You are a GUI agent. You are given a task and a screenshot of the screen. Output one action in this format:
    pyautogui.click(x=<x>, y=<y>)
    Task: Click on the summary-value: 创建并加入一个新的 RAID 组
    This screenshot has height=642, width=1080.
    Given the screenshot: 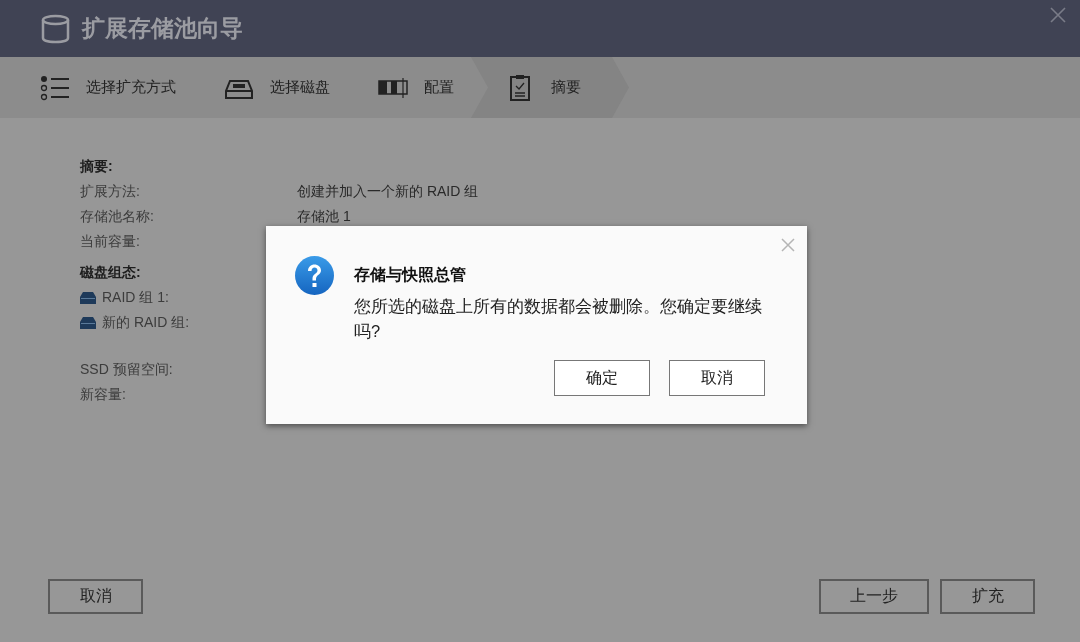 What is the action you would take?
    pyautogui.click(x=388, y=191)
    